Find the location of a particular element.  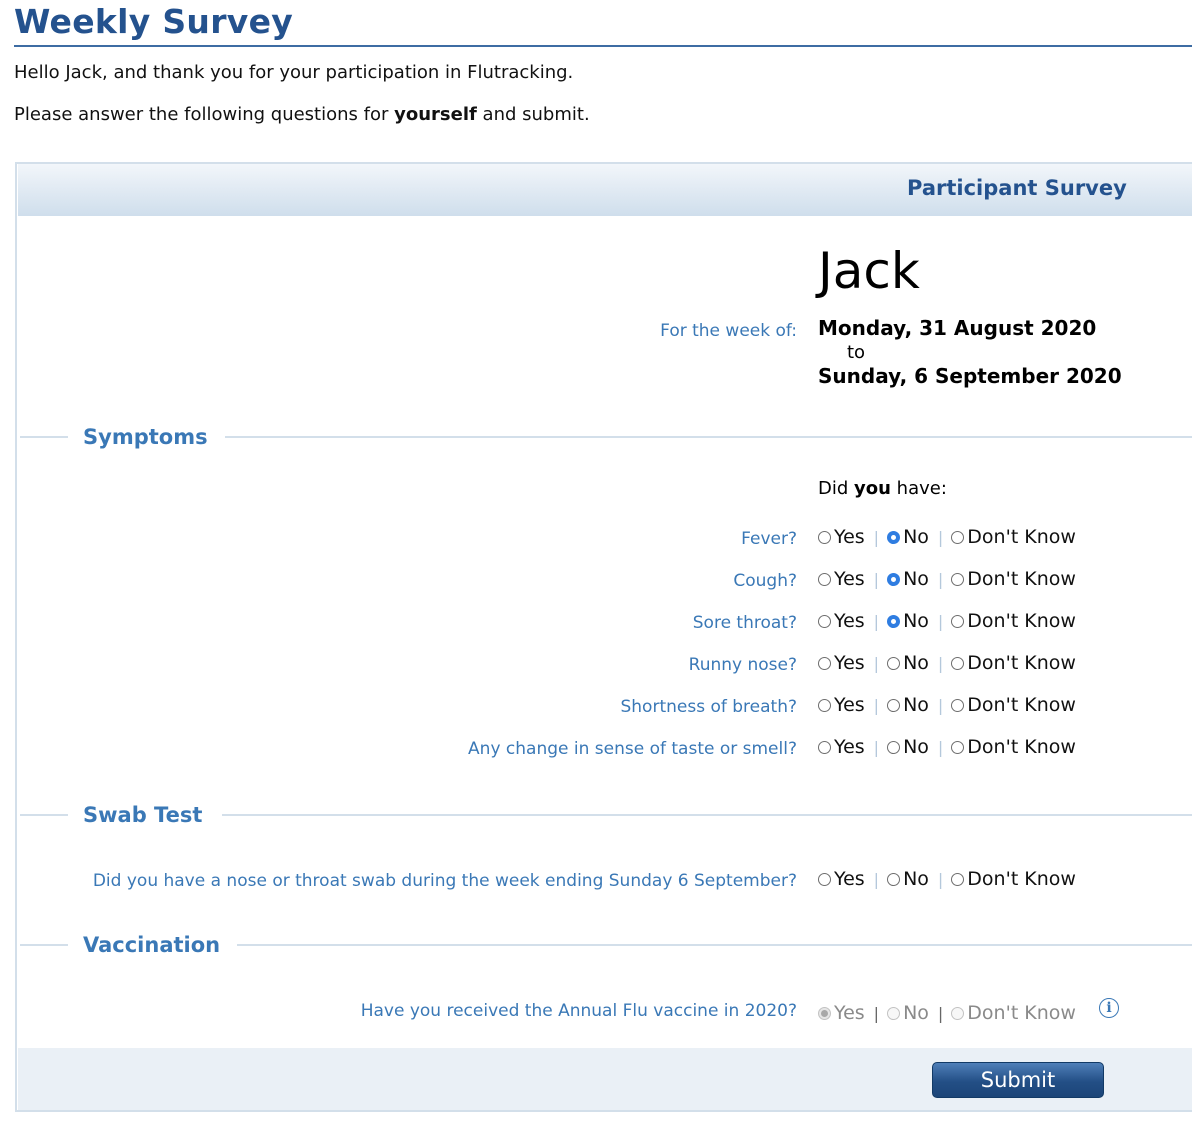

symptom-2-option-yes: Yes is located at coordinates (841, 579).